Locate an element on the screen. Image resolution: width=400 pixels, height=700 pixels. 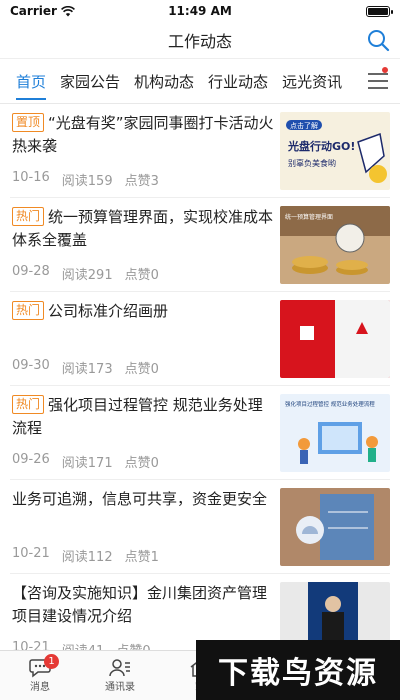
article-meta: 09-30 阅读173 点赞0 is located at coordinates (143, 367).